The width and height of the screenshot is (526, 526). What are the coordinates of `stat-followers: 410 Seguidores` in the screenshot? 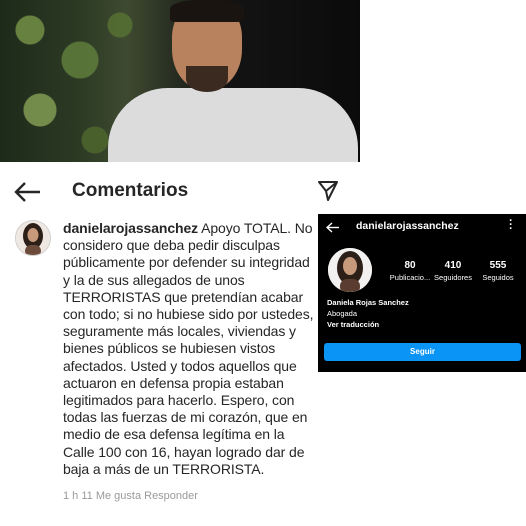 It's located at (453, 271).